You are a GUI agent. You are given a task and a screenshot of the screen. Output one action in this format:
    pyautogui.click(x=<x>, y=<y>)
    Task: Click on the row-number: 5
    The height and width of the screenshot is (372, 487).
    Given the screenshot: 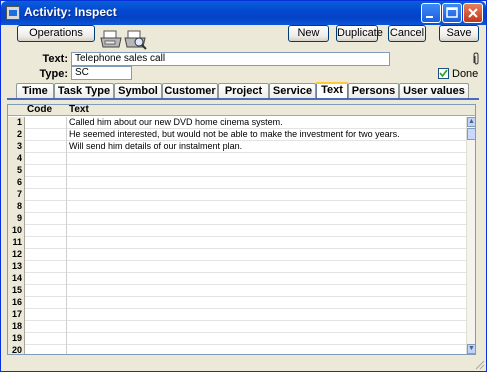 What is the action you would take?
    pyautogui.click(x=16, y=171)
    